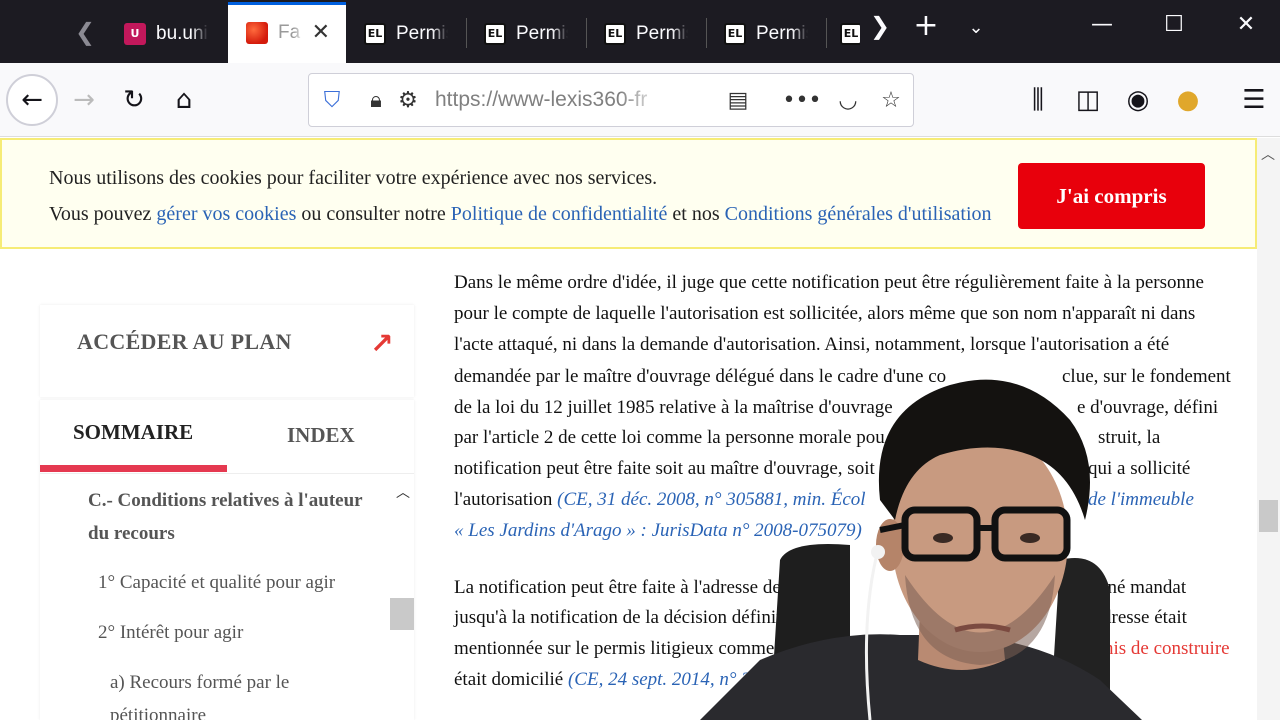  I want to click on access-plan-card: ACCÉDER AU PLAN ↗, so click(227, 351).